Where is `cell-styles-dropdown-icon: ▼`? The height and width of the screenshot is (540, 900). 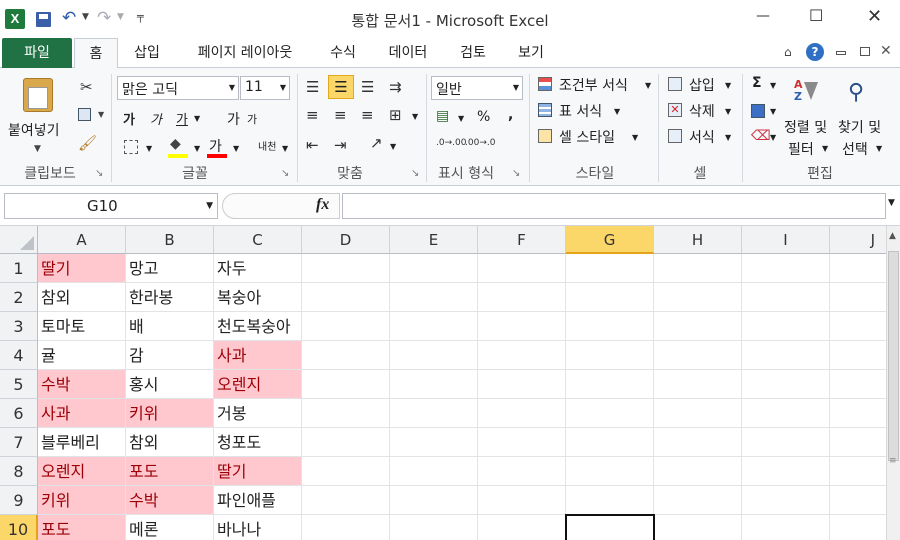
cell-styles-dropdown-icon: ▼ is located at coordinates (635, 137).